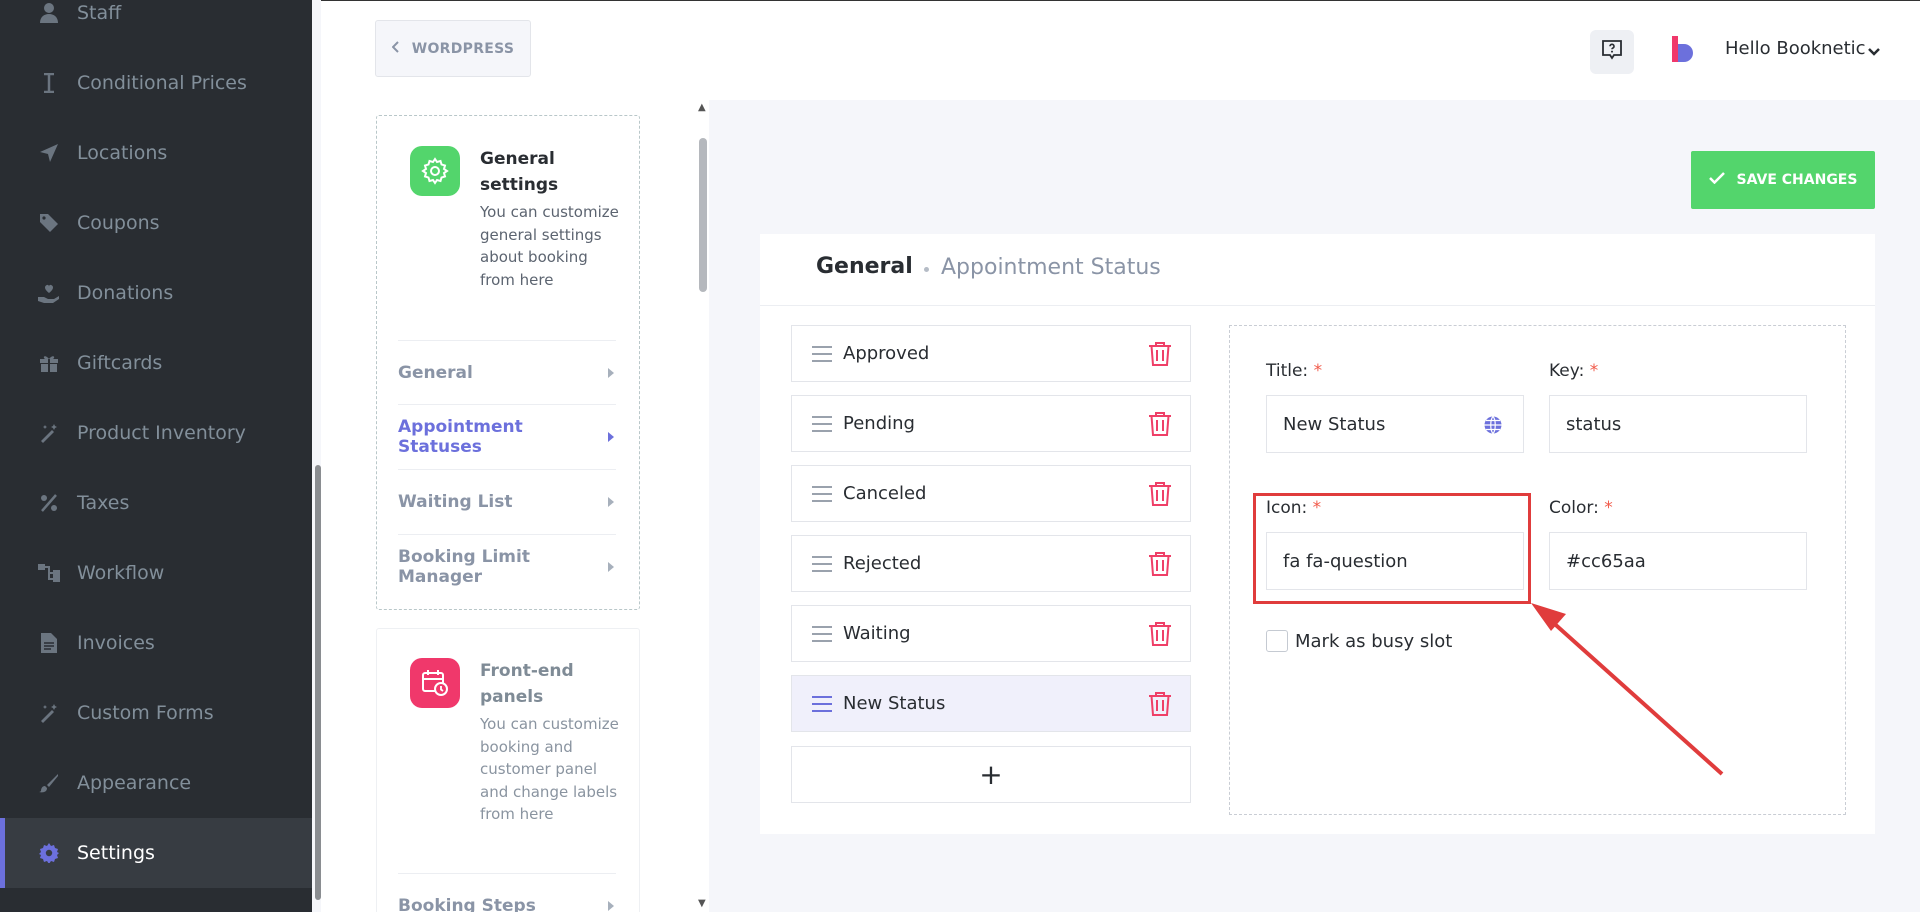 The width and height of the screenshot is (1920, 912). What do you see at coordinates (464, 566) in the screenshot?
I see `menu-item-label: Booking Limit Manager` at bounding box center [464, 566].